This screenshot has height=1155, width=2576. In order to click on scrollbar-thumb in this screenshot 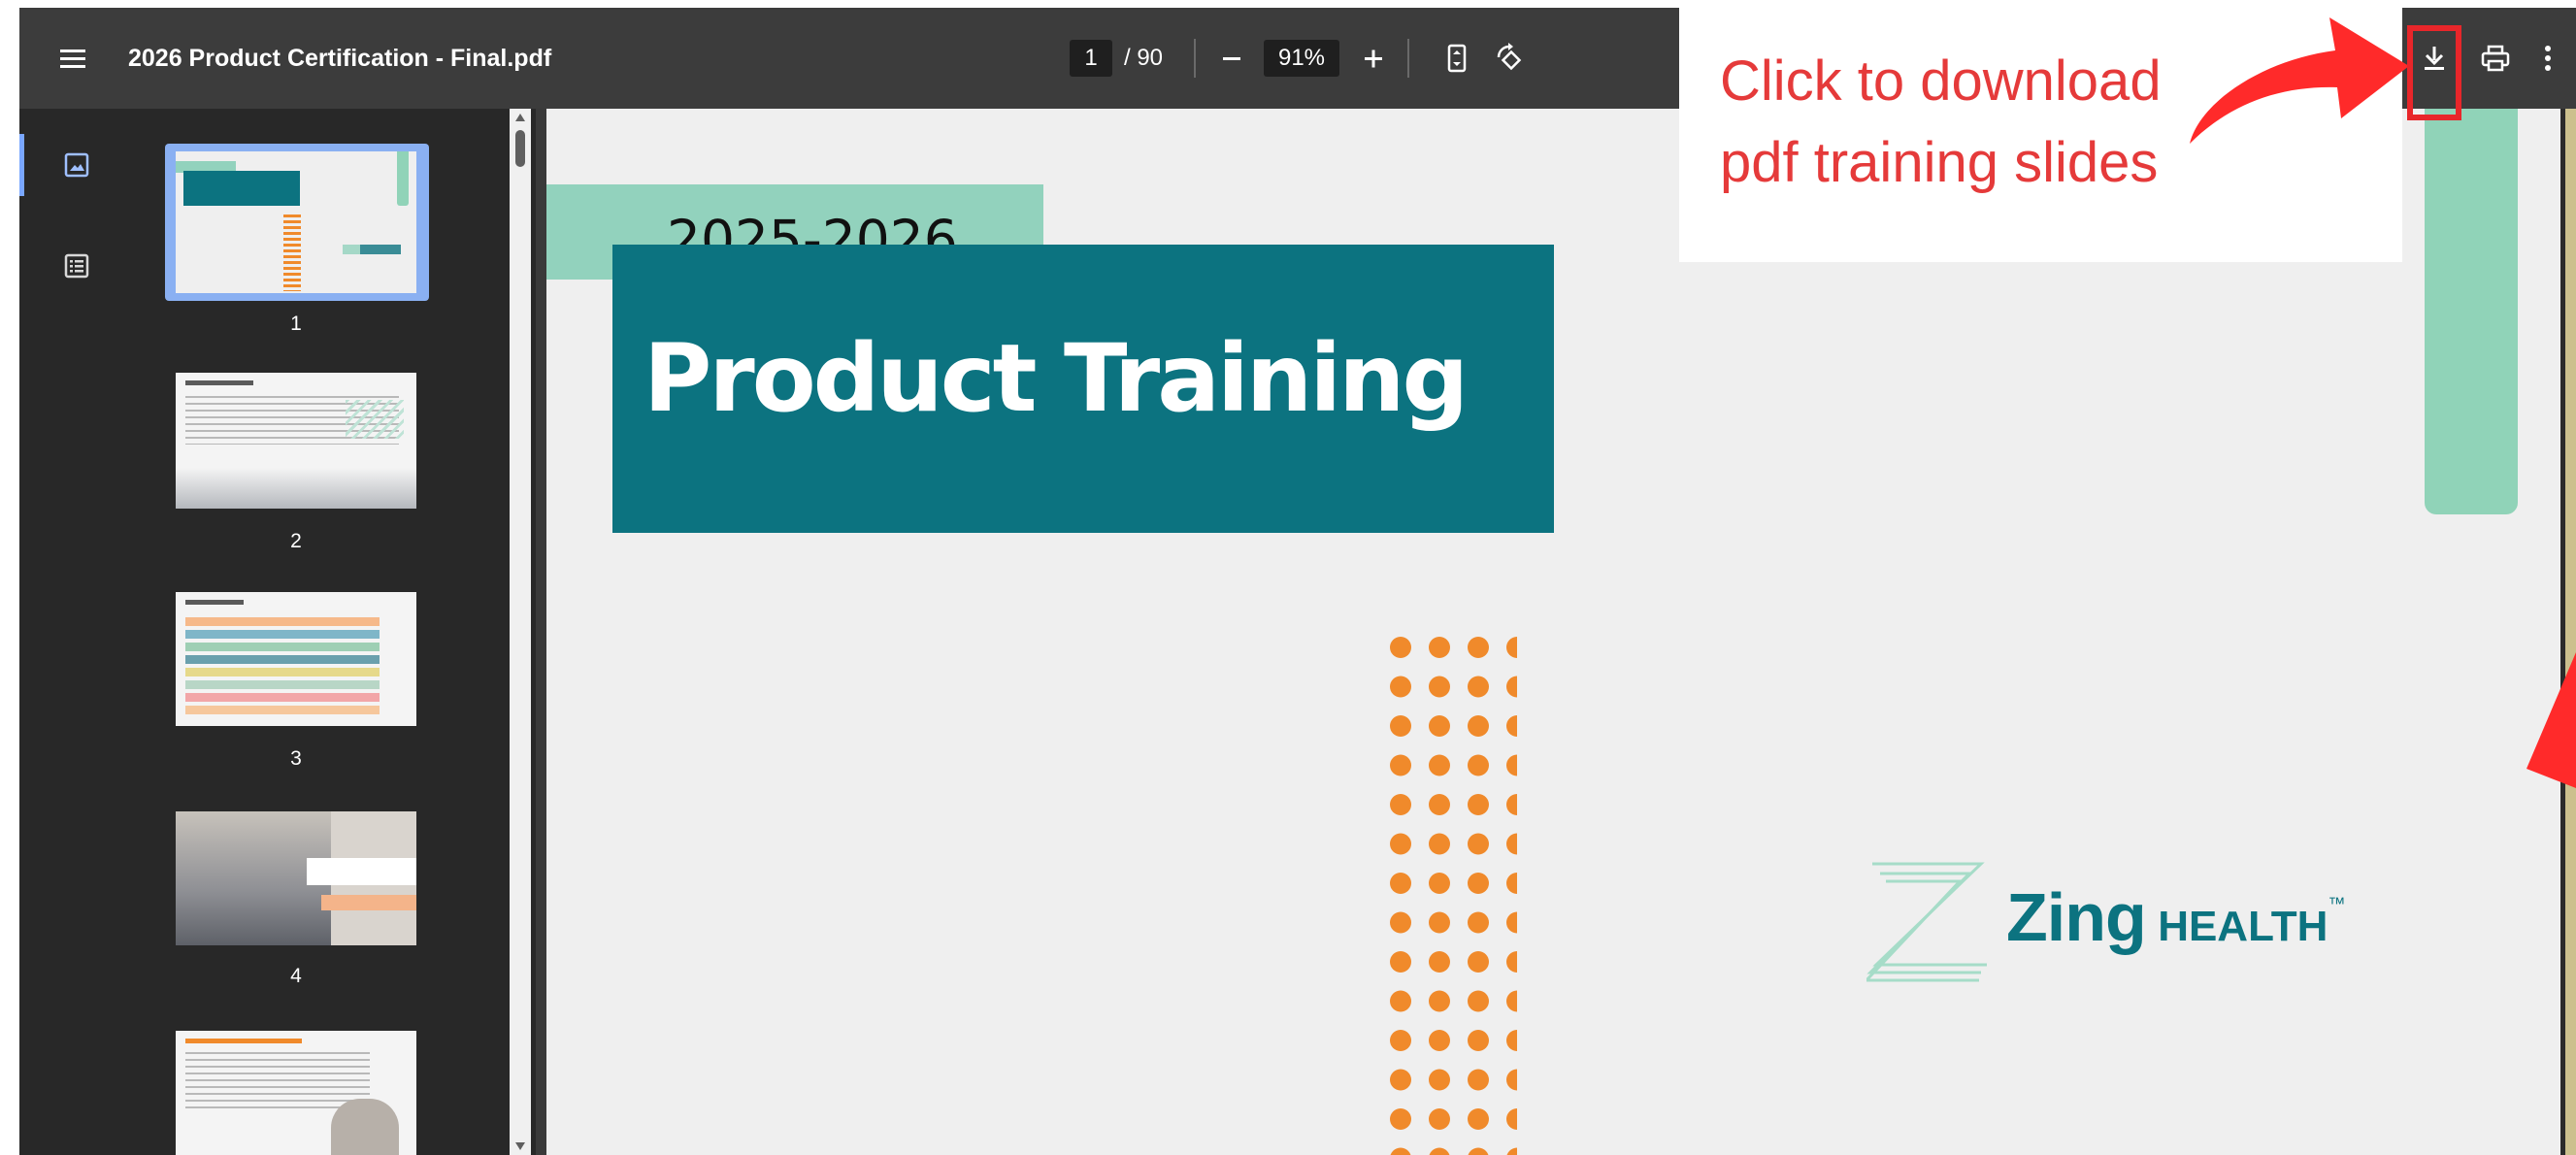, I will do `click(520, 148)`.